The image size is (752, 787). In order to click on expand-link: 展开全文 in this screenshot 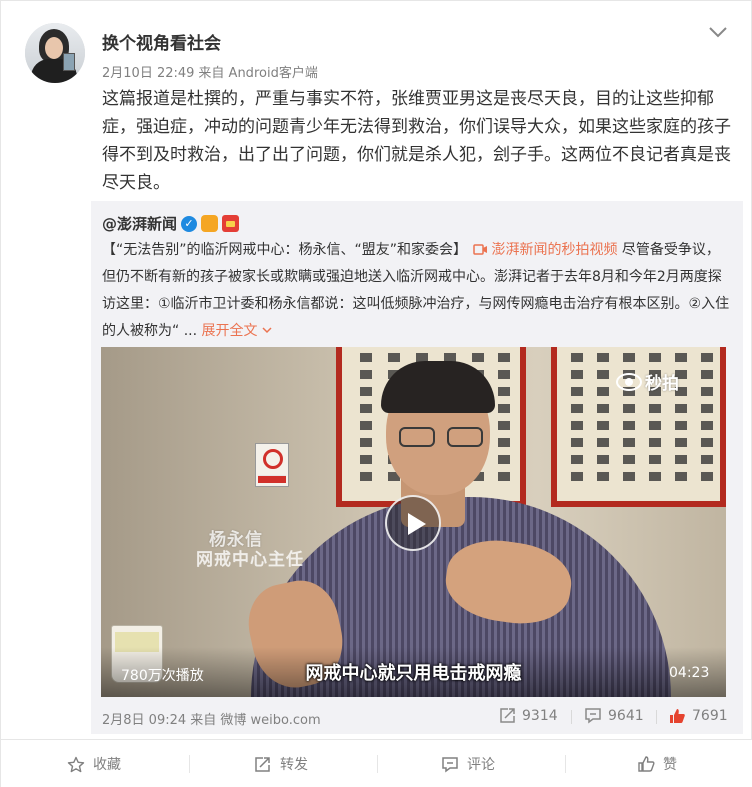, I will do `click(237, 331)`.